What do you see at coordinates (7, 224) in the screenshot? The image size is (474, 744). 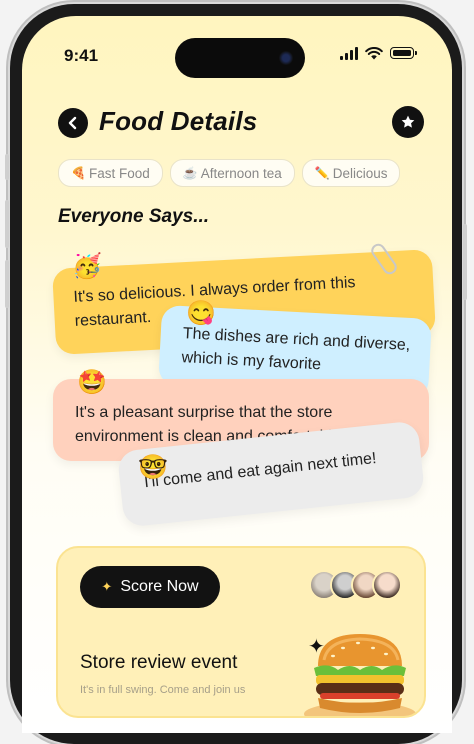 I see `volume-up-button` at bounding box center [7, 224].